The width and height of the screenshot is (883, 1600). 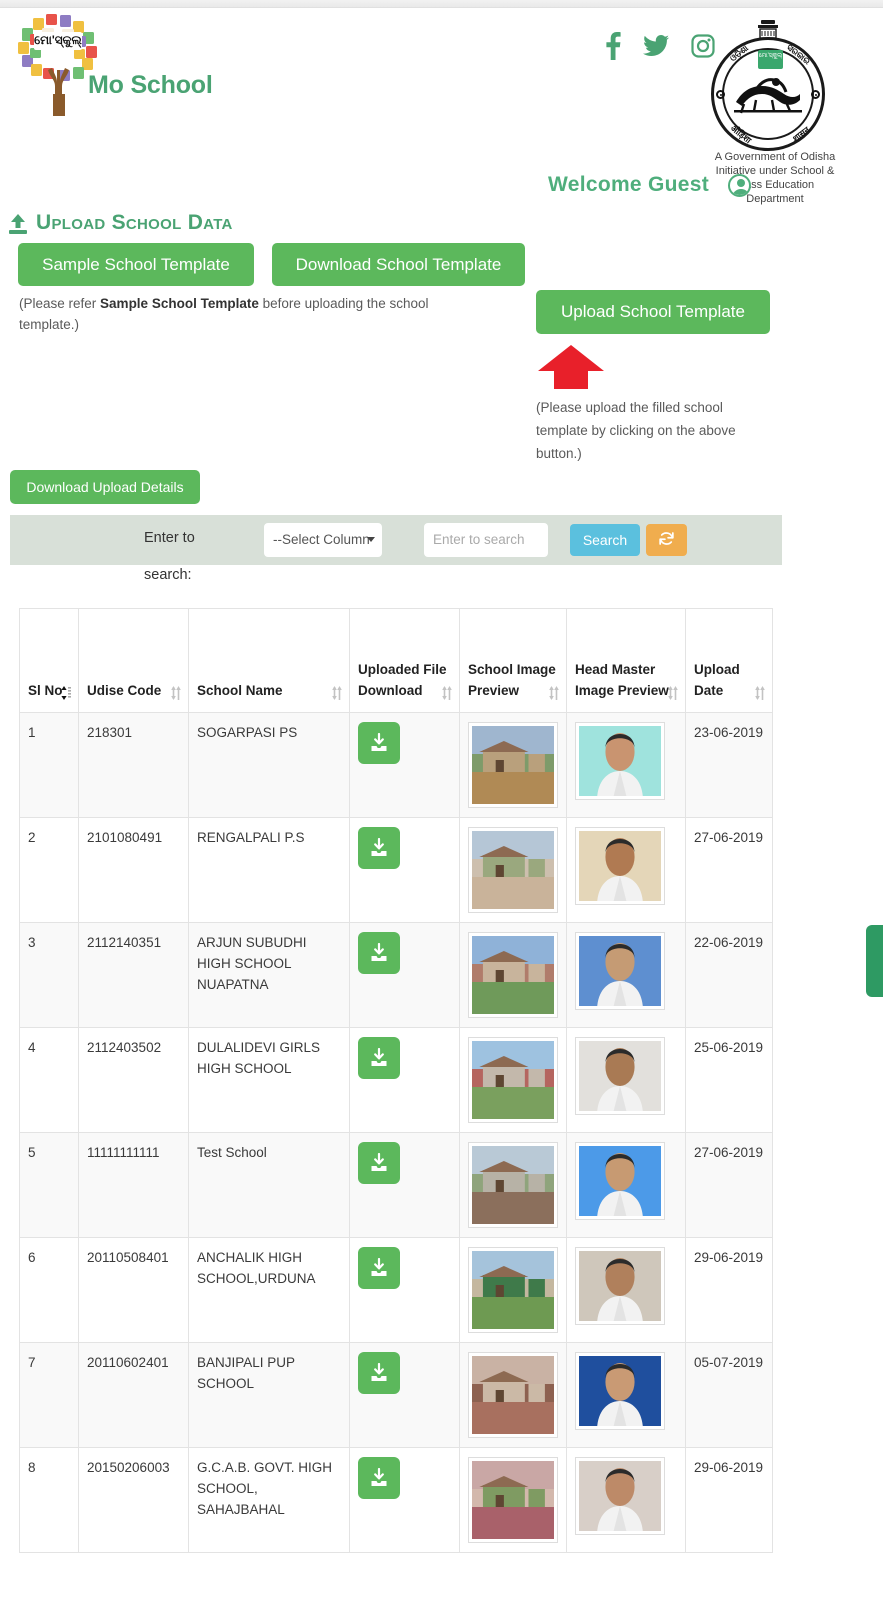 I want to click on cell-upload-date: 22-06-2019, so click(x=729, y=975).